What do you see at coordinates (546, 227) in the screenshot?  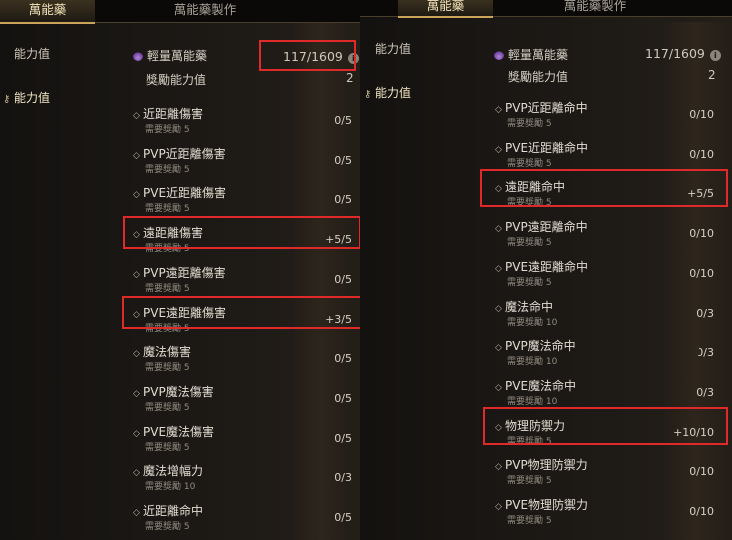 I see `stat-name-label: PVP遠距離命中` at bounding box center [546, 227].